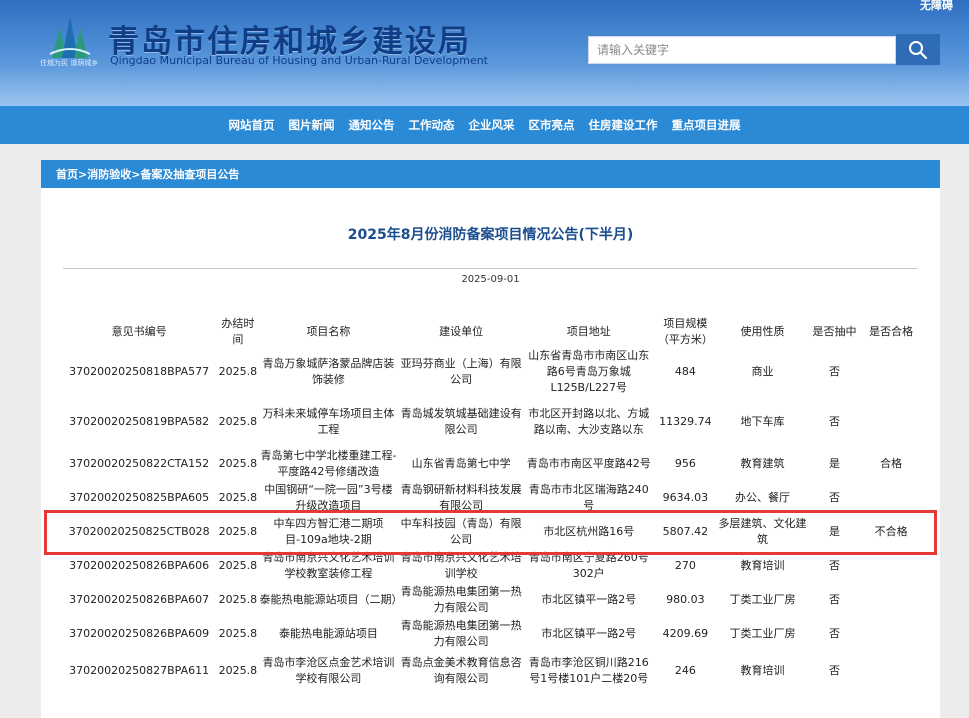 This screenshot has width=969, height=718. I want to click on nav-item-photo-news: 图片新闻, so click(312, 125).